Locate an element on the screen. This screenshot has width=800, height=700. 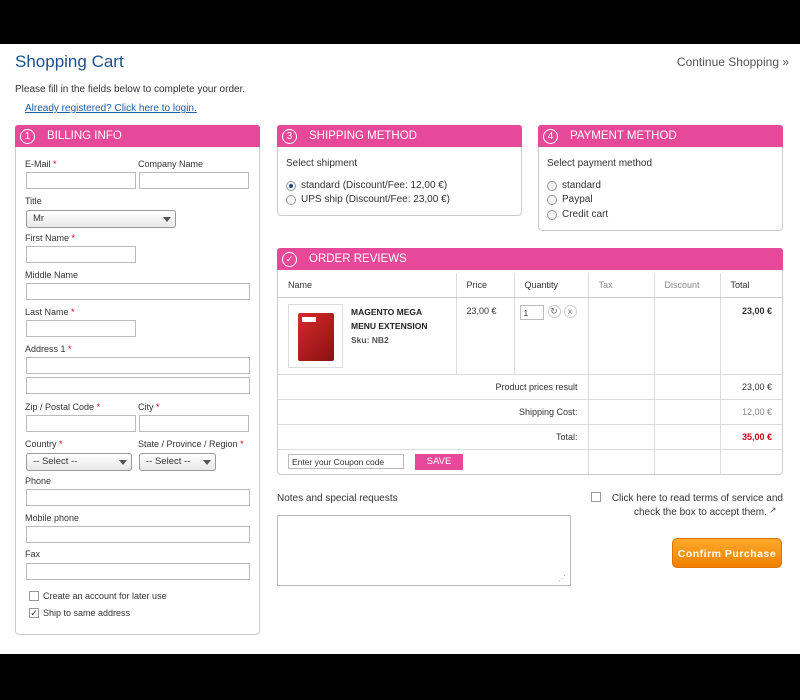
summary-row-products: Product prices result 23,00 € is located at coordinates (530, 387).